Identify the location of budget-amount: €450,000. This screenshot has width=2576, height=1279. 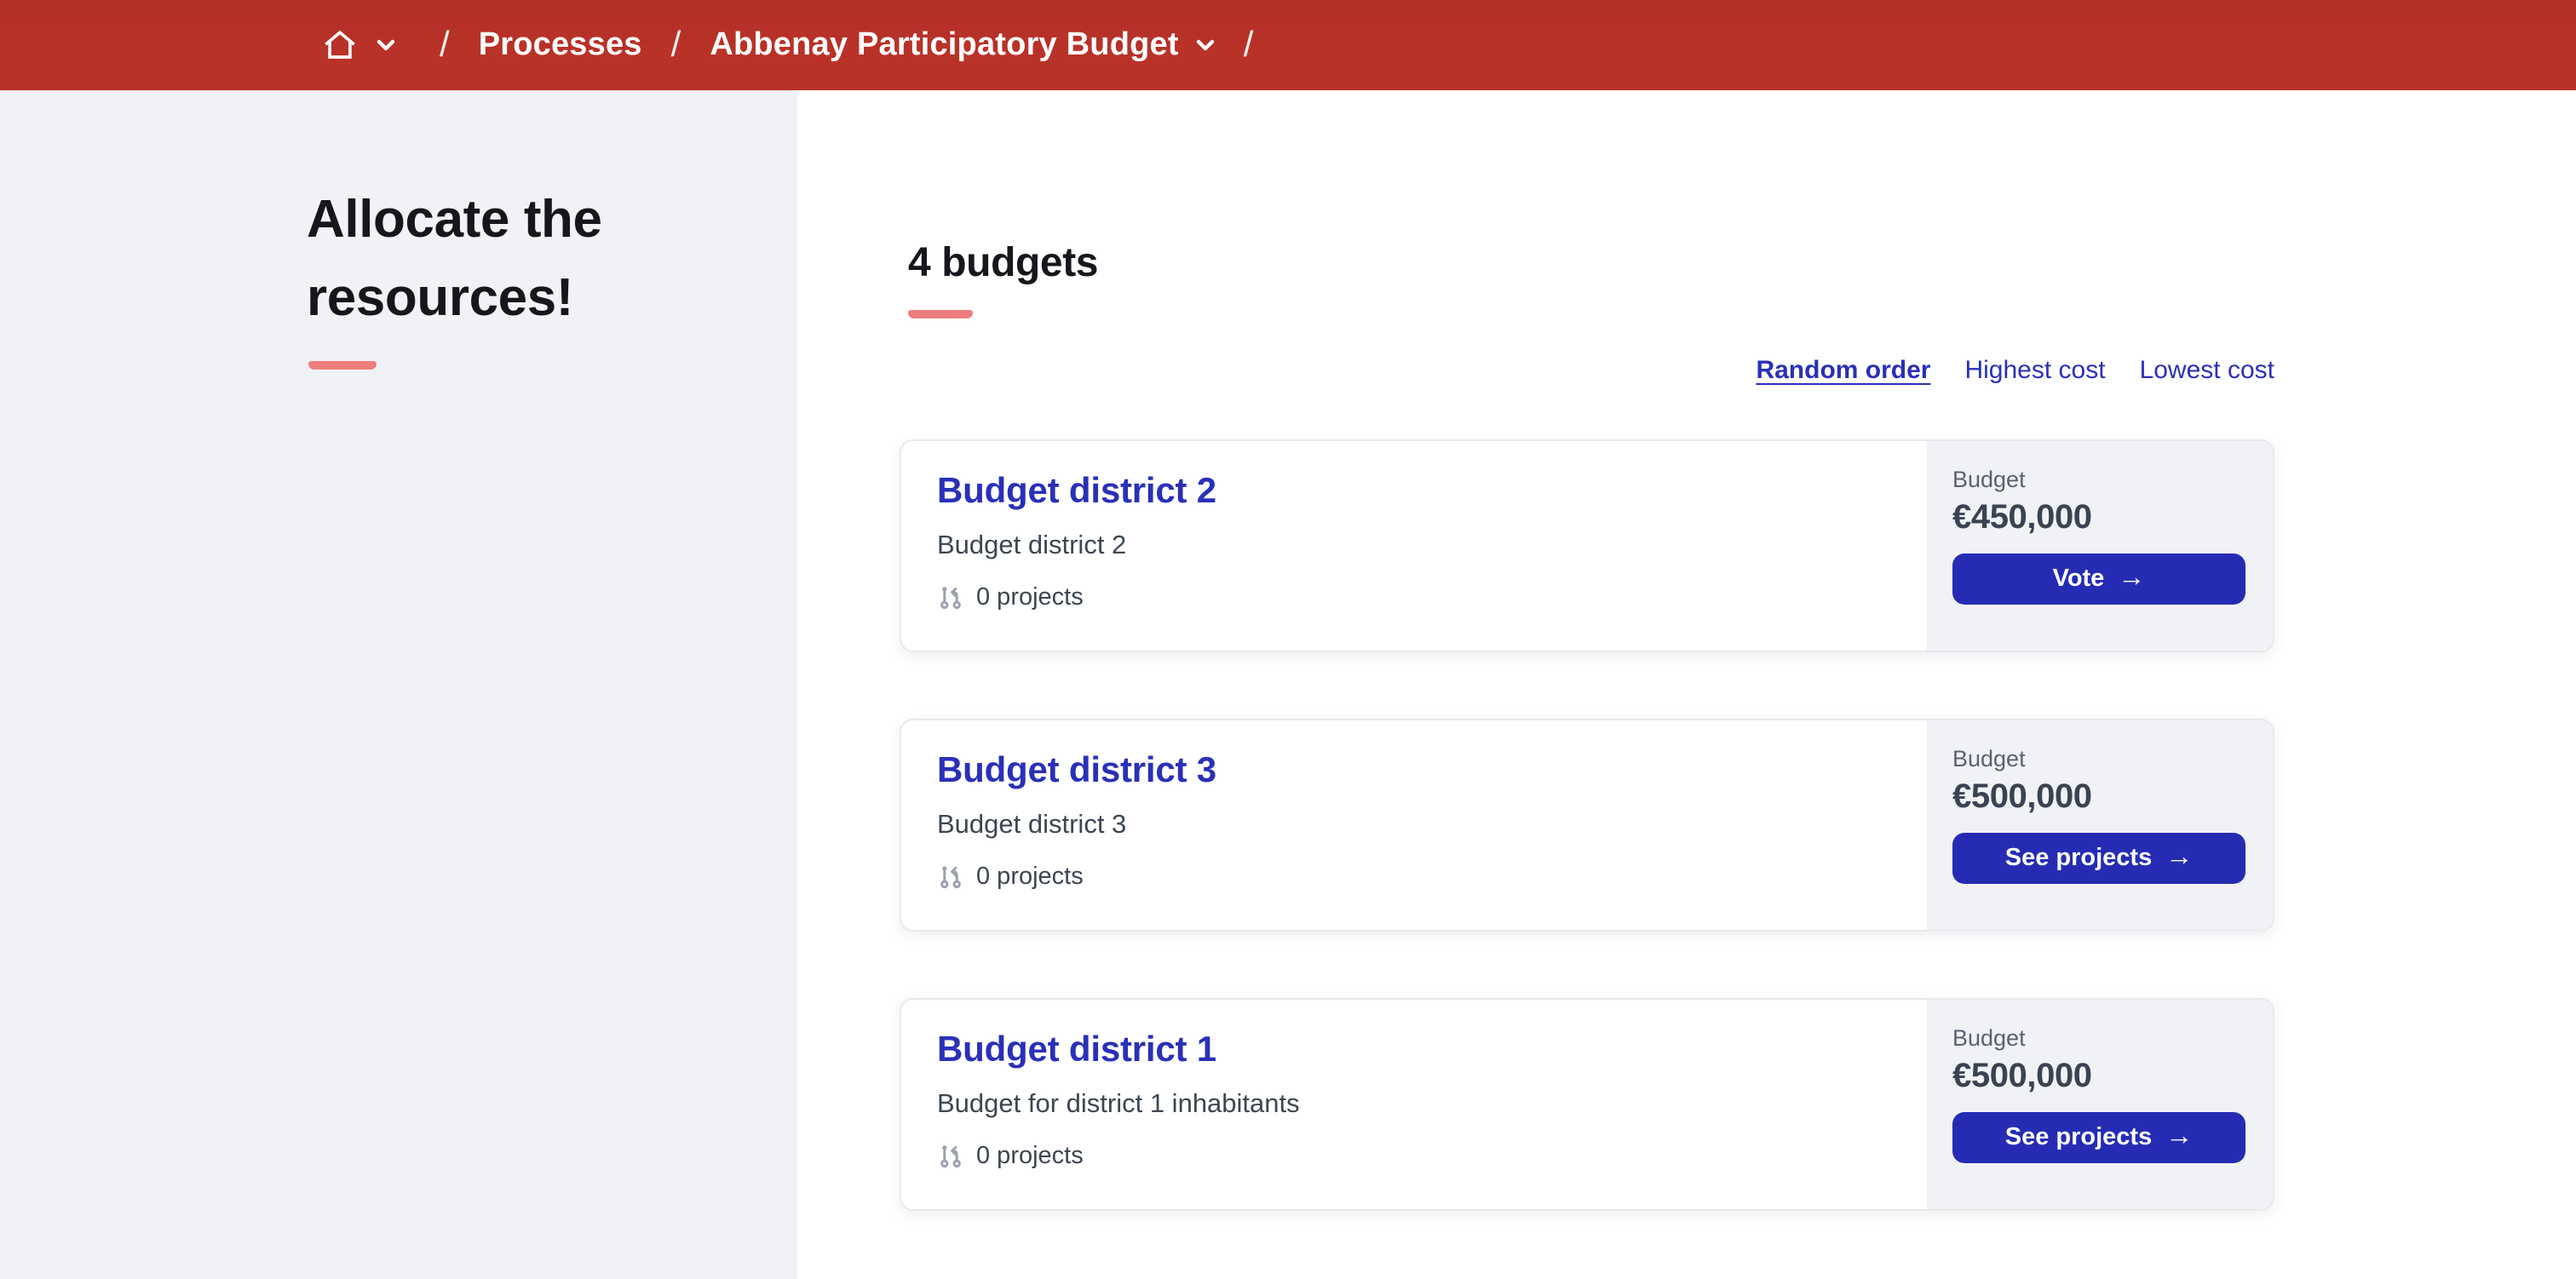
(2022, 517).